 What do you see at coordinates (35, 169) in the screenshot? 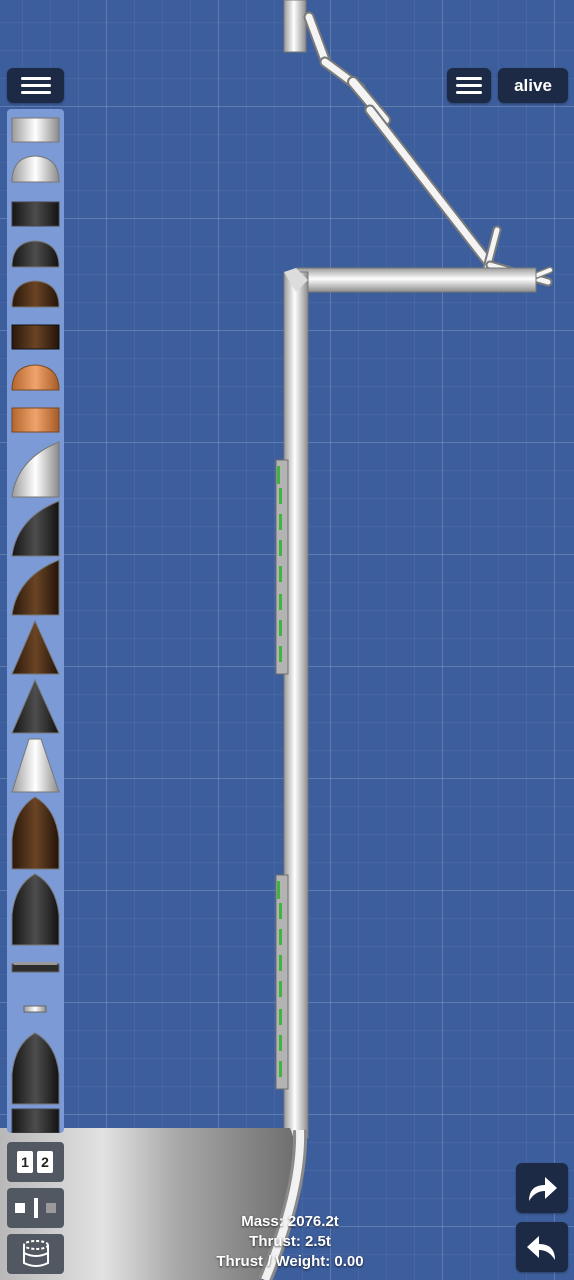
I see `palette-item-nose-dome` at bounding box center [35, 169].